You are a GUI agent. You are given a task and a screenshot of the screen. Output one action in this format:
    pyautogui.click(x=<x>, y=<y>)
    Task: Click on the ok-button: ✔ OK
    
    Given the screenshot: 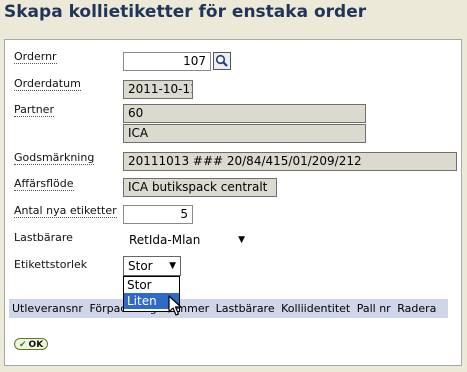 What is the action you would take?
    pyautogui.click(x=31, y=344)
    